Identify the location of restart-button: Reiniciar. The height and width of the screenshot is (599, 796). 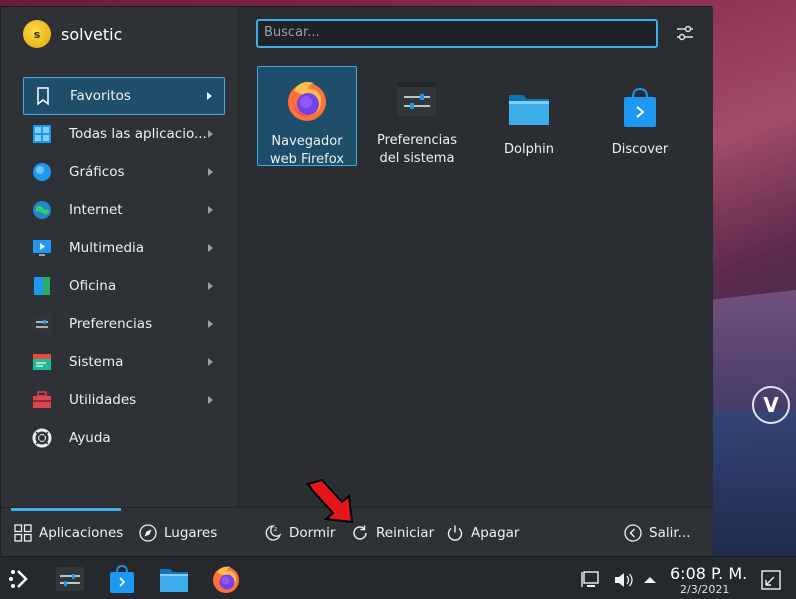
(392, 533).